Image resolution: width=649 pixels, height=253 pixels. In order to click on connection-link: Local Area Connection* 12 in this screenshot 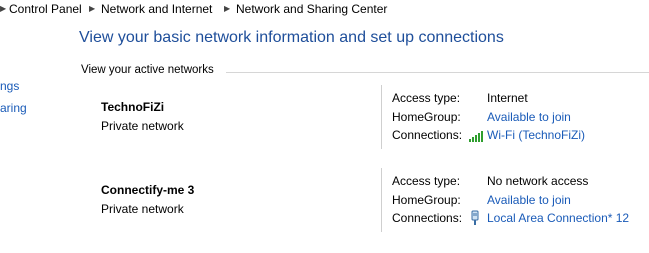, I will do `click(558, 218)`.